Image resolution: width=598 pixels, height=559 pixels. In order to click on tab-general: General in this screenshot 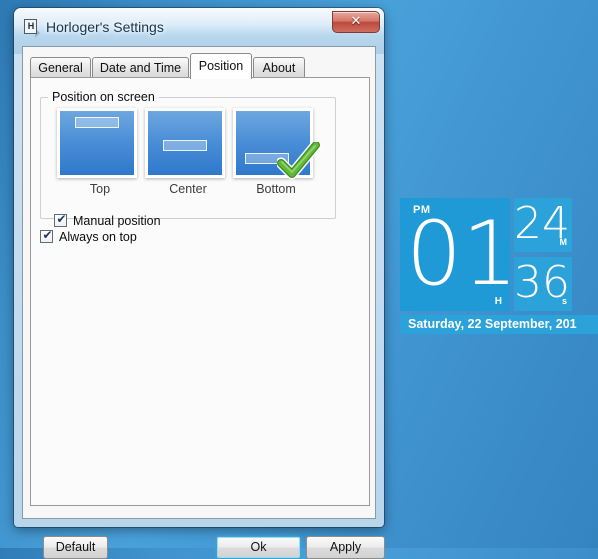, I will do `click(60, 67)`.